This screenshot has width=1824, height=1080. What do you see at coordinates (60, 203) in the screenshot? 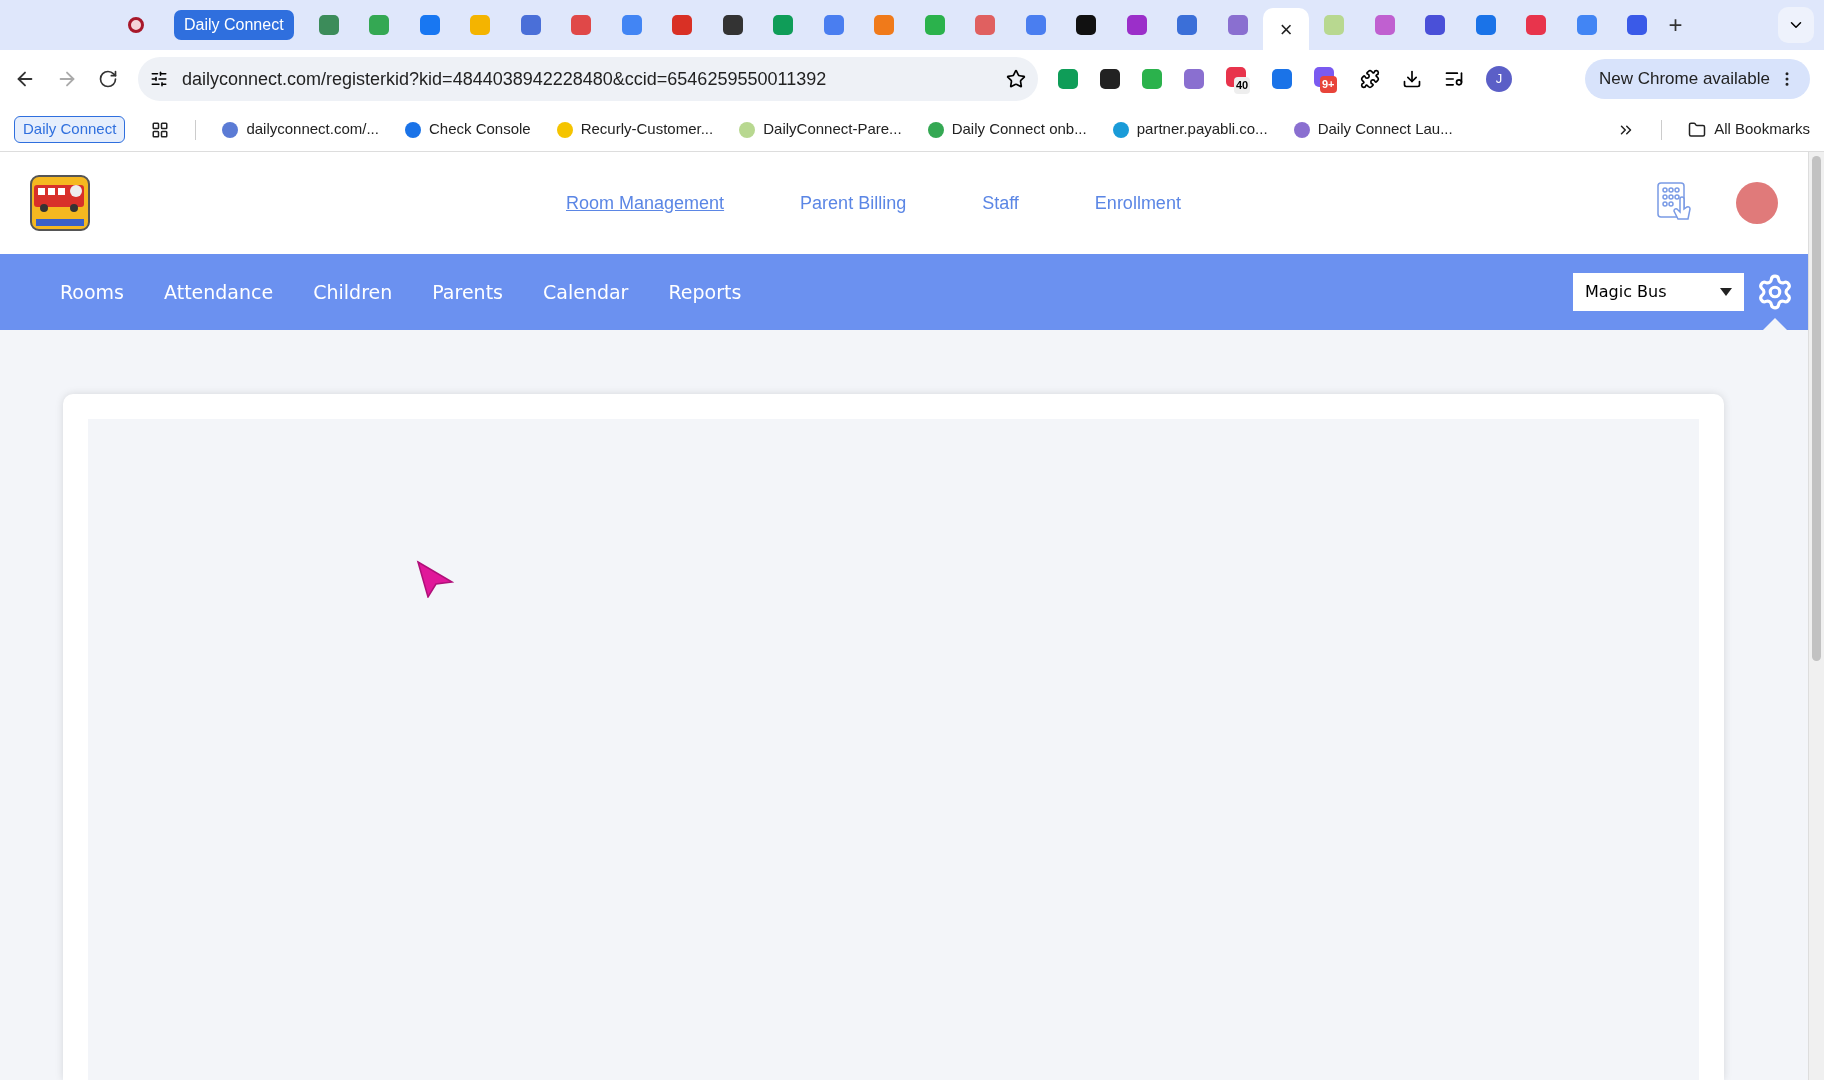
I see `bus-logo-icon` at bounding box center [60, 203].